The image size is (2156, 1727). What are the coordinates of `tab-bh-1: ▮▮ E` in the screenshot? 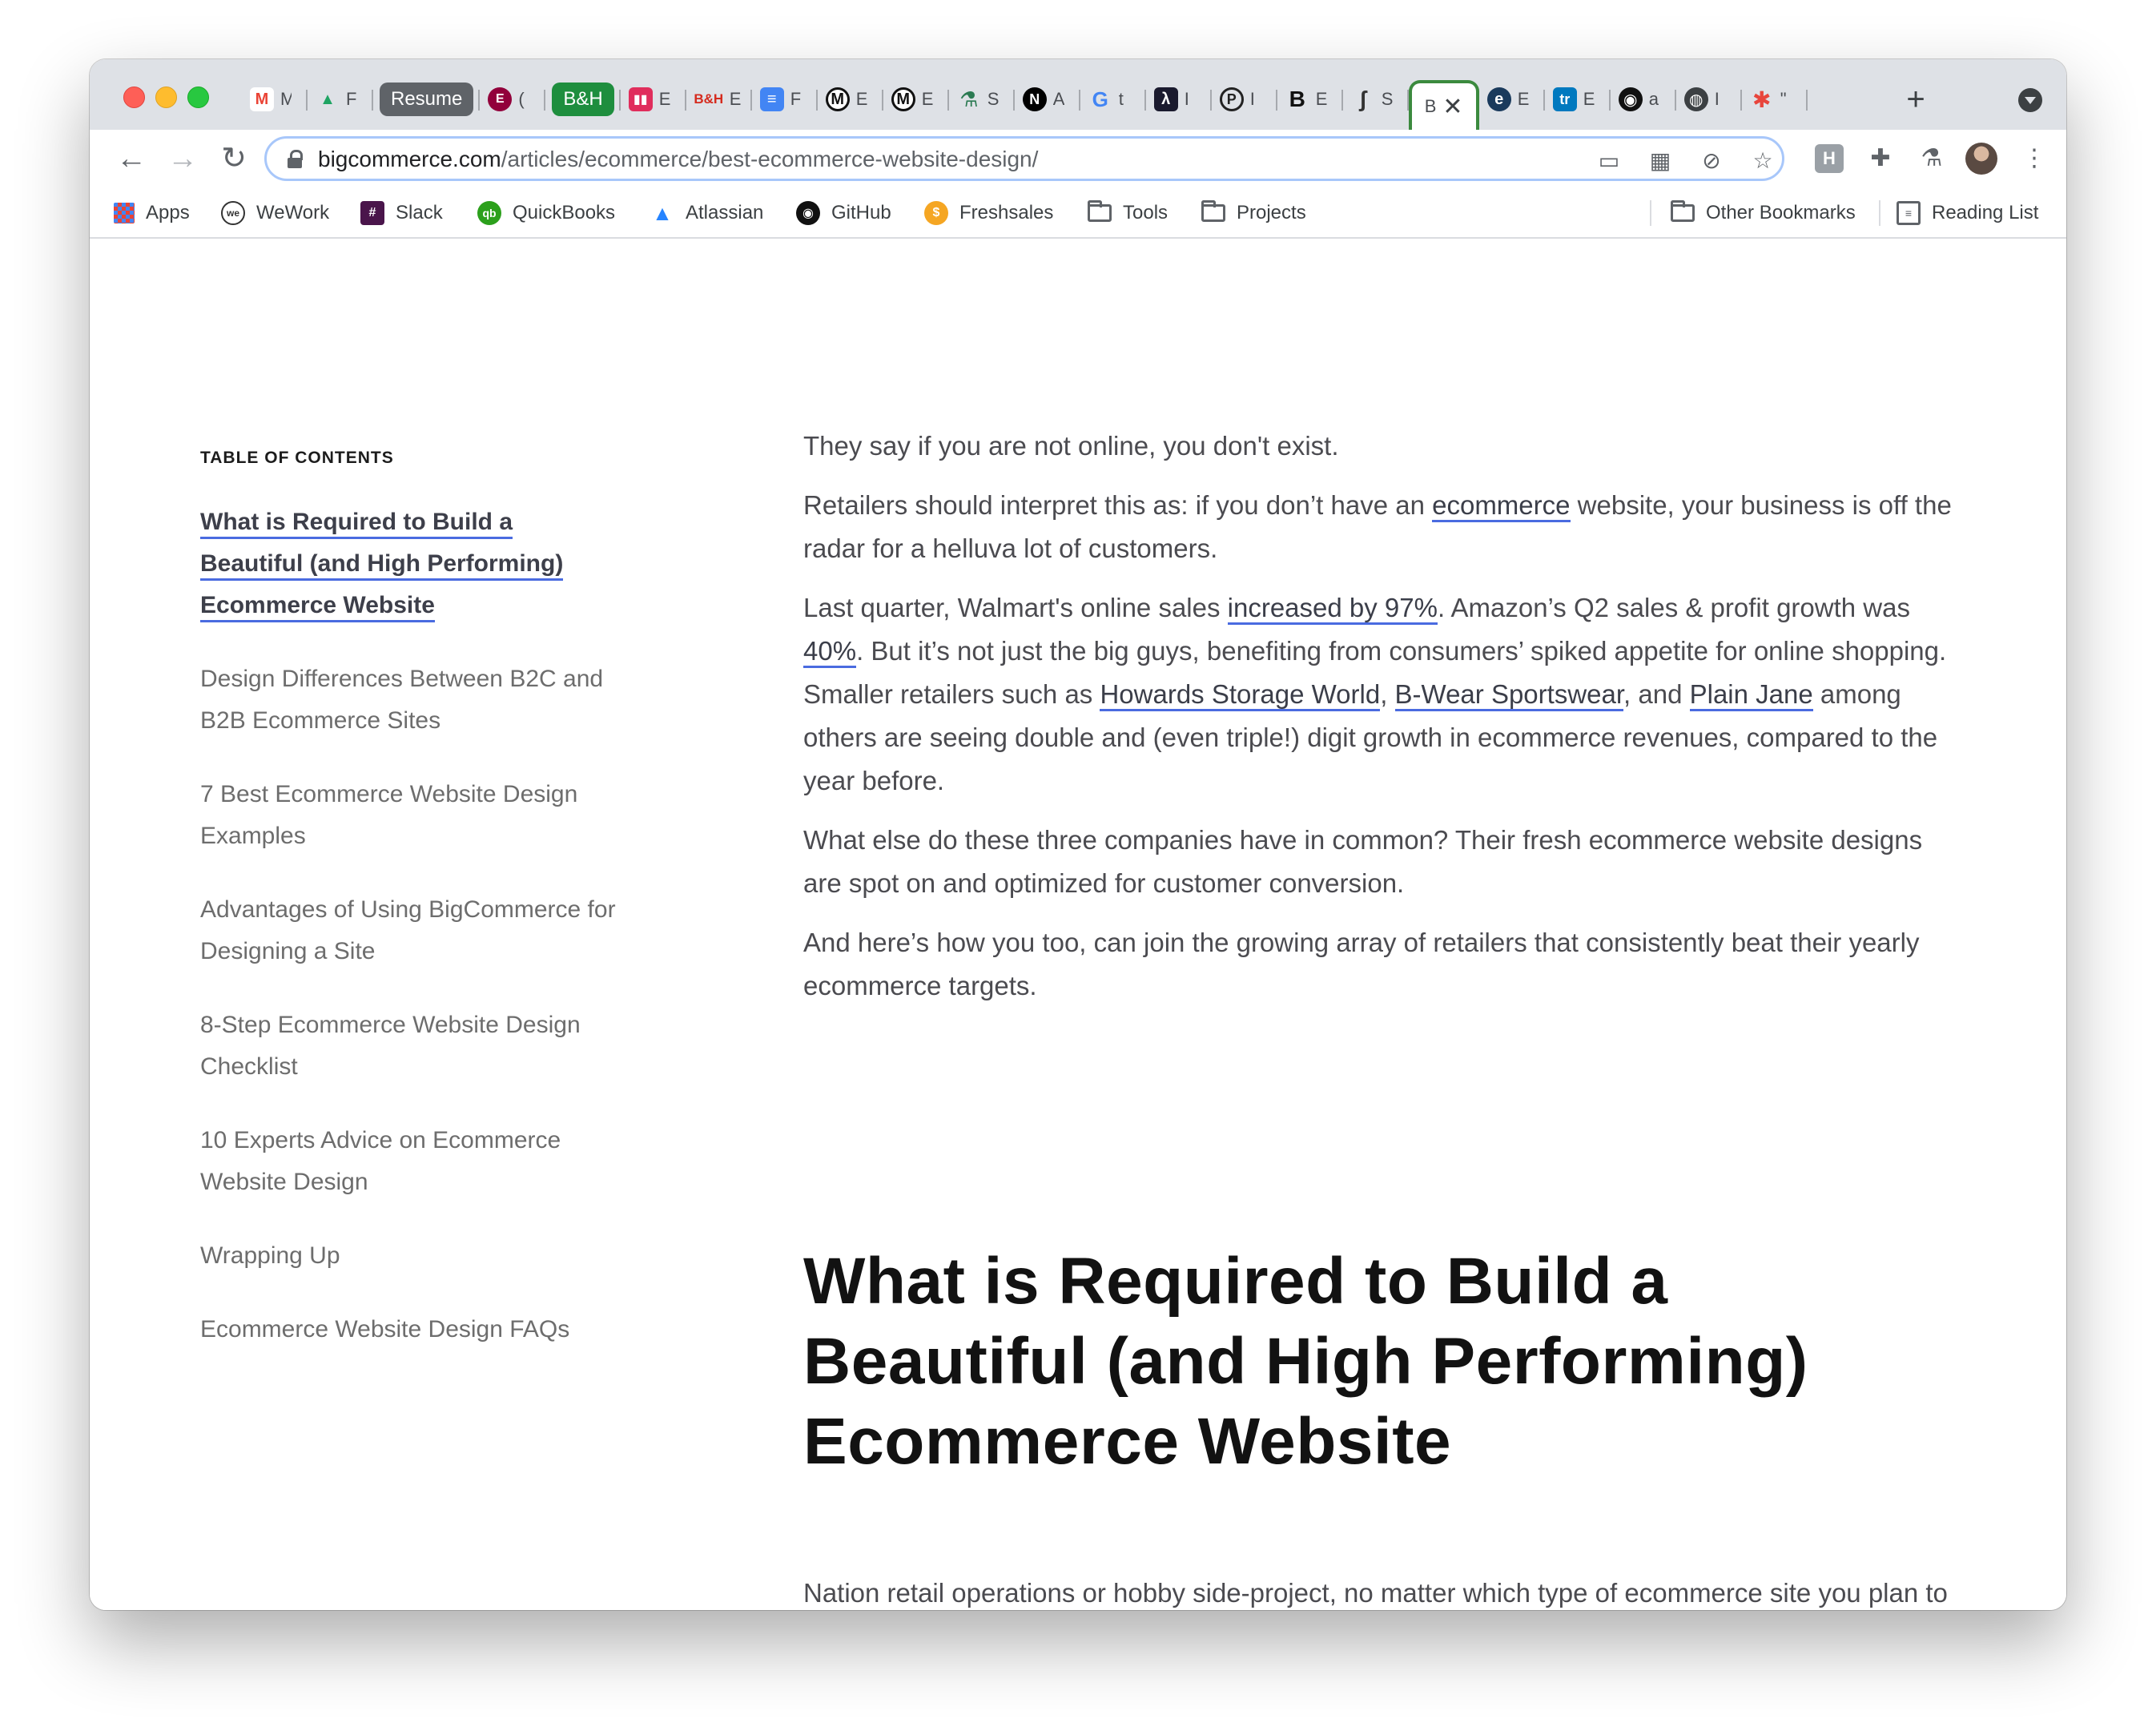 It's located at (653, 99).